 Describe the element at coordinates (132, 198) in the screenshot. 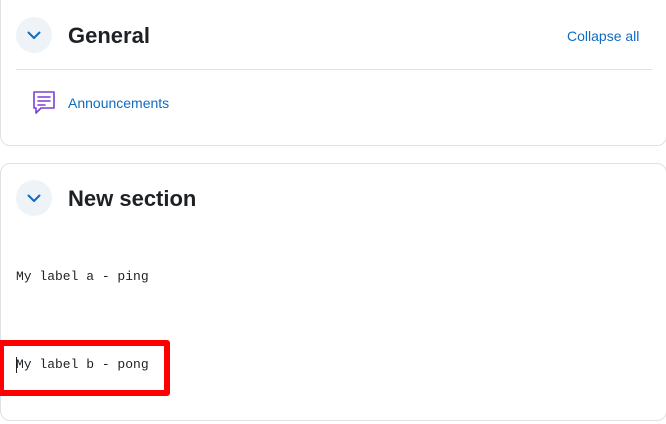

I see `section-title: New section` at that location.